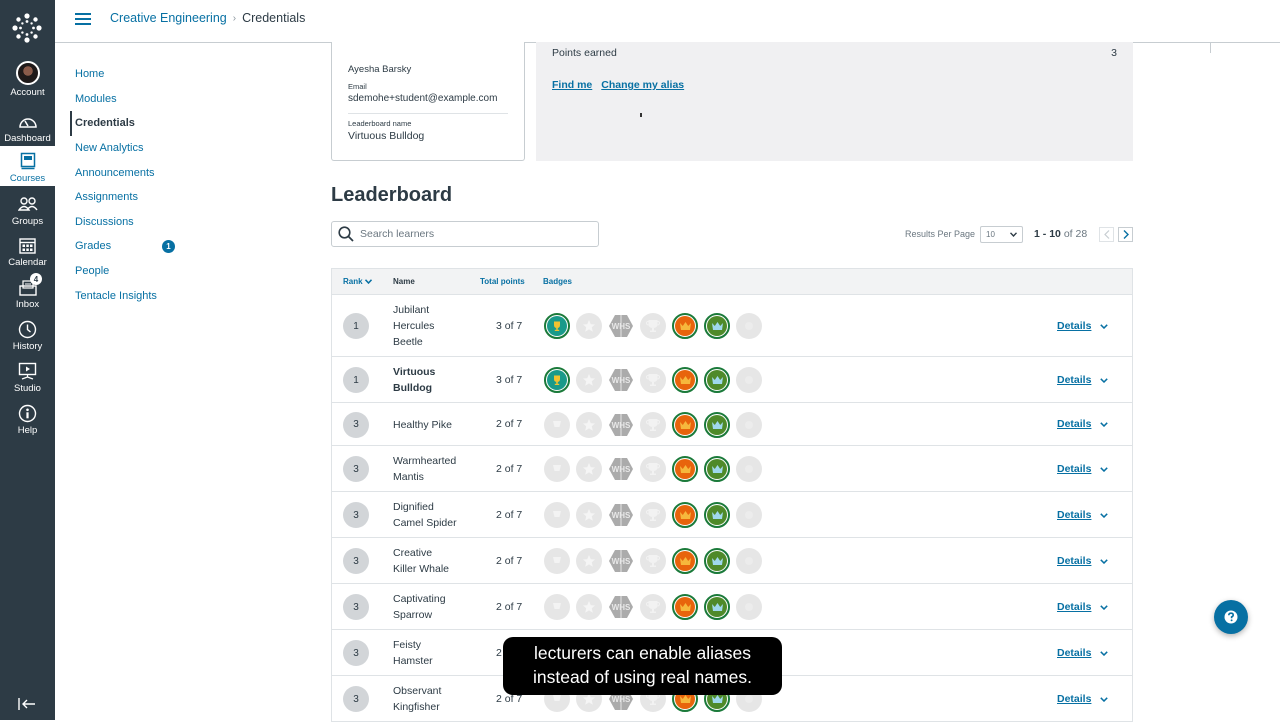  I want to click on global-nav-account: Account, so click(27, 81).